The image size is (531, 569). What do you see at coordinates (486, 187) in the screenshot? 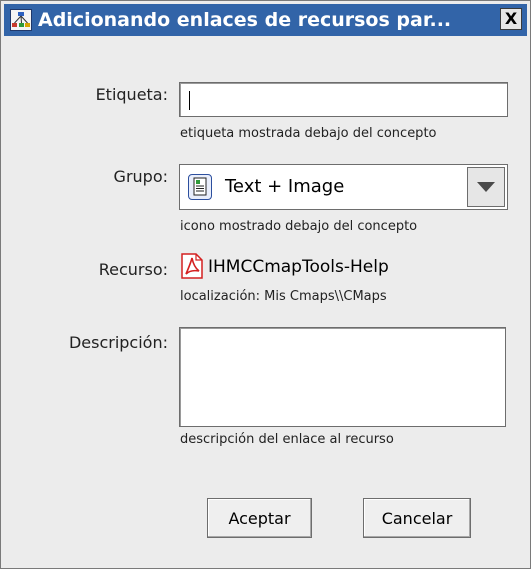
I see `chevron-down-icon` at bounding box center [486, 187].